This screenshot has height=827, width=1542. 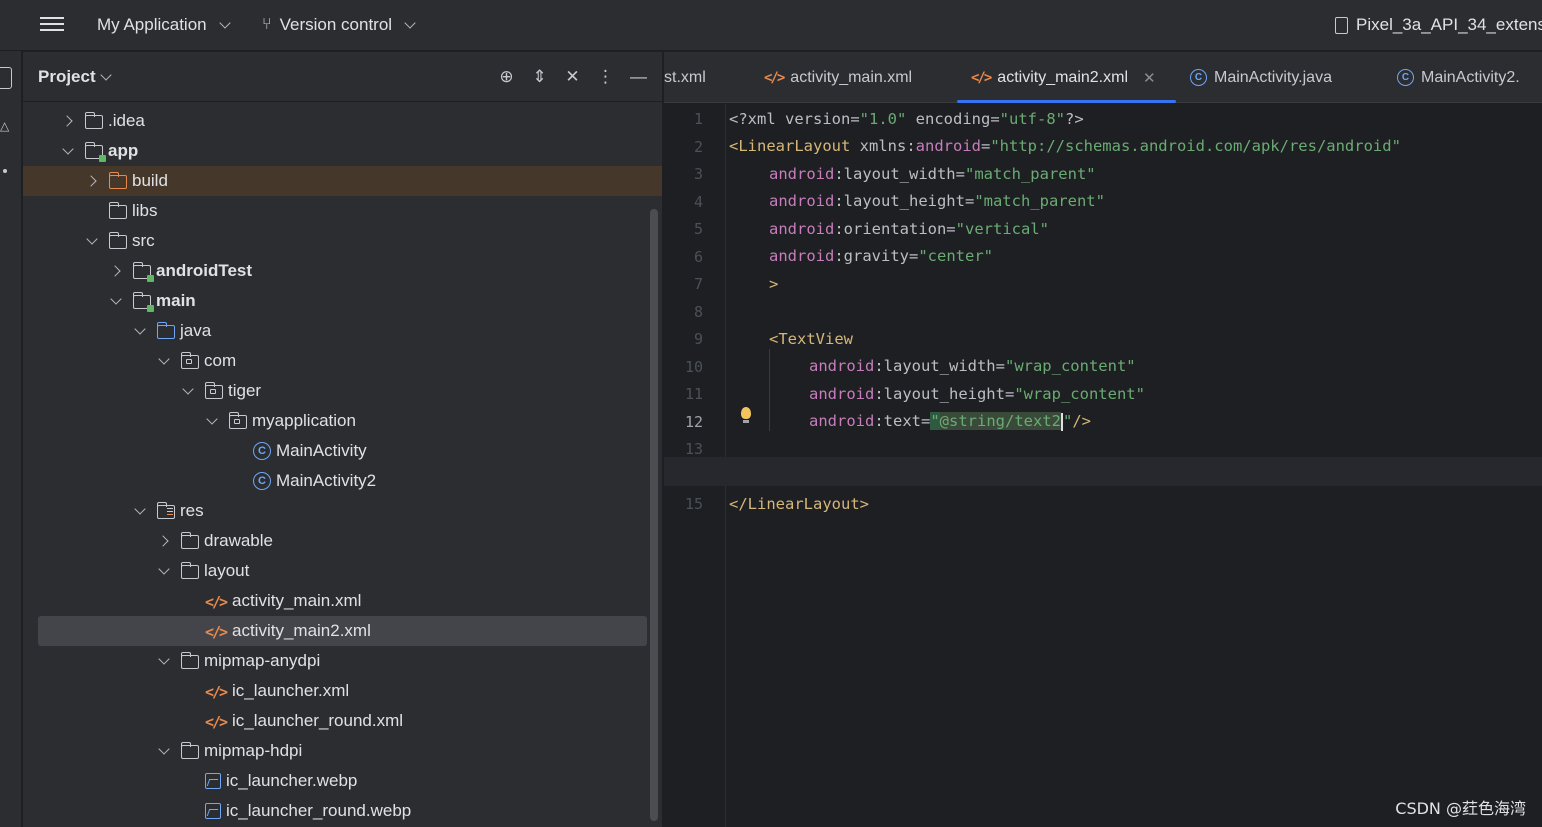 I want to click on tree-item: app, so click(x=342, y=151).